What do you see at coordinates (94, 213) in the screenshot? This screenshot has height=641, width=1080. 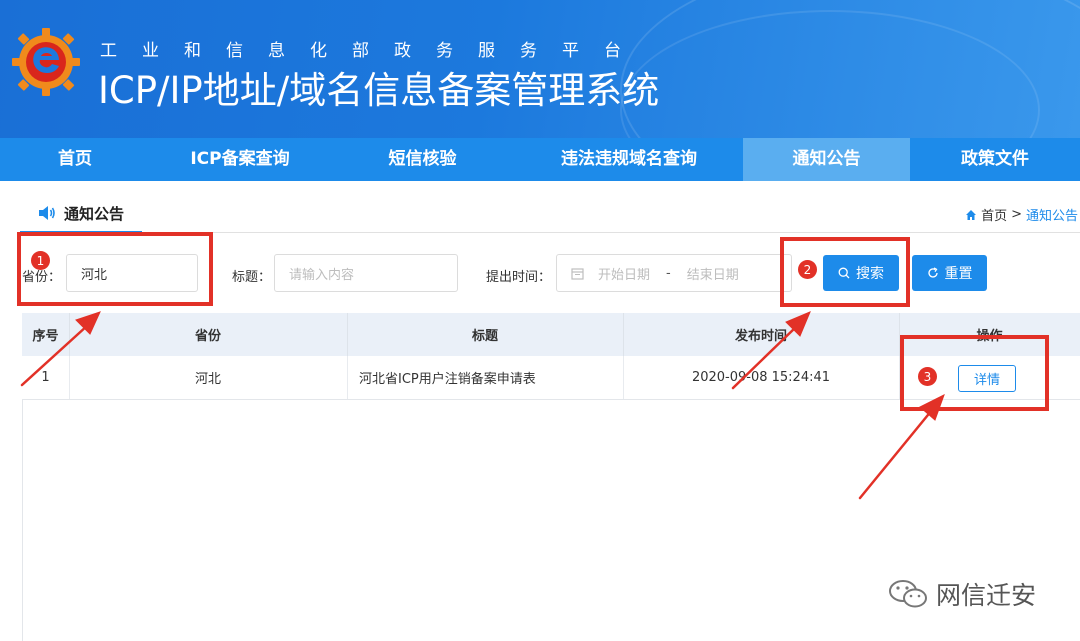 I see `page-title: 通知公告` at bounding box center [94, 213].